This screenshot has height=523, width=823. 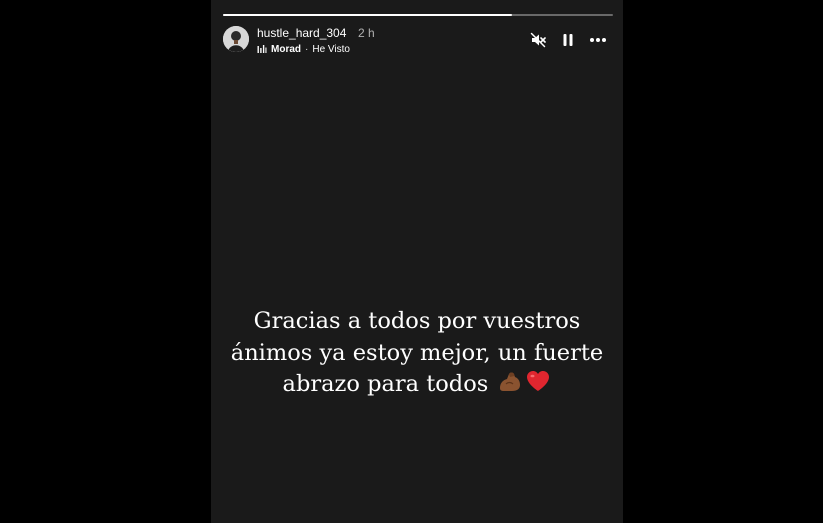 I want to click on mute-icon, so click(x=538, y=40).